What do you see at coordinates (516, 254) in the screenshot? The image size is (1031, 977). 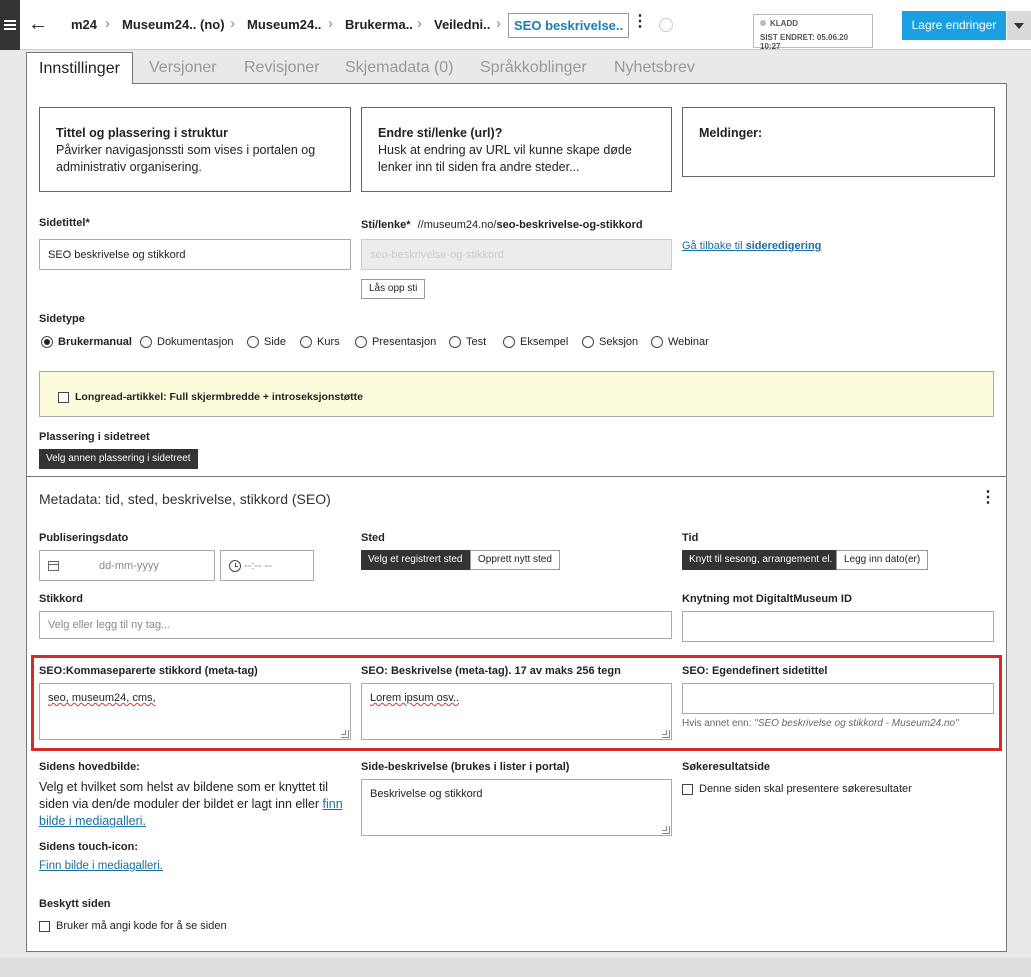 I see `path-input: seo-beskrivelse-og-stikkord` at bounding box center [516, 254].